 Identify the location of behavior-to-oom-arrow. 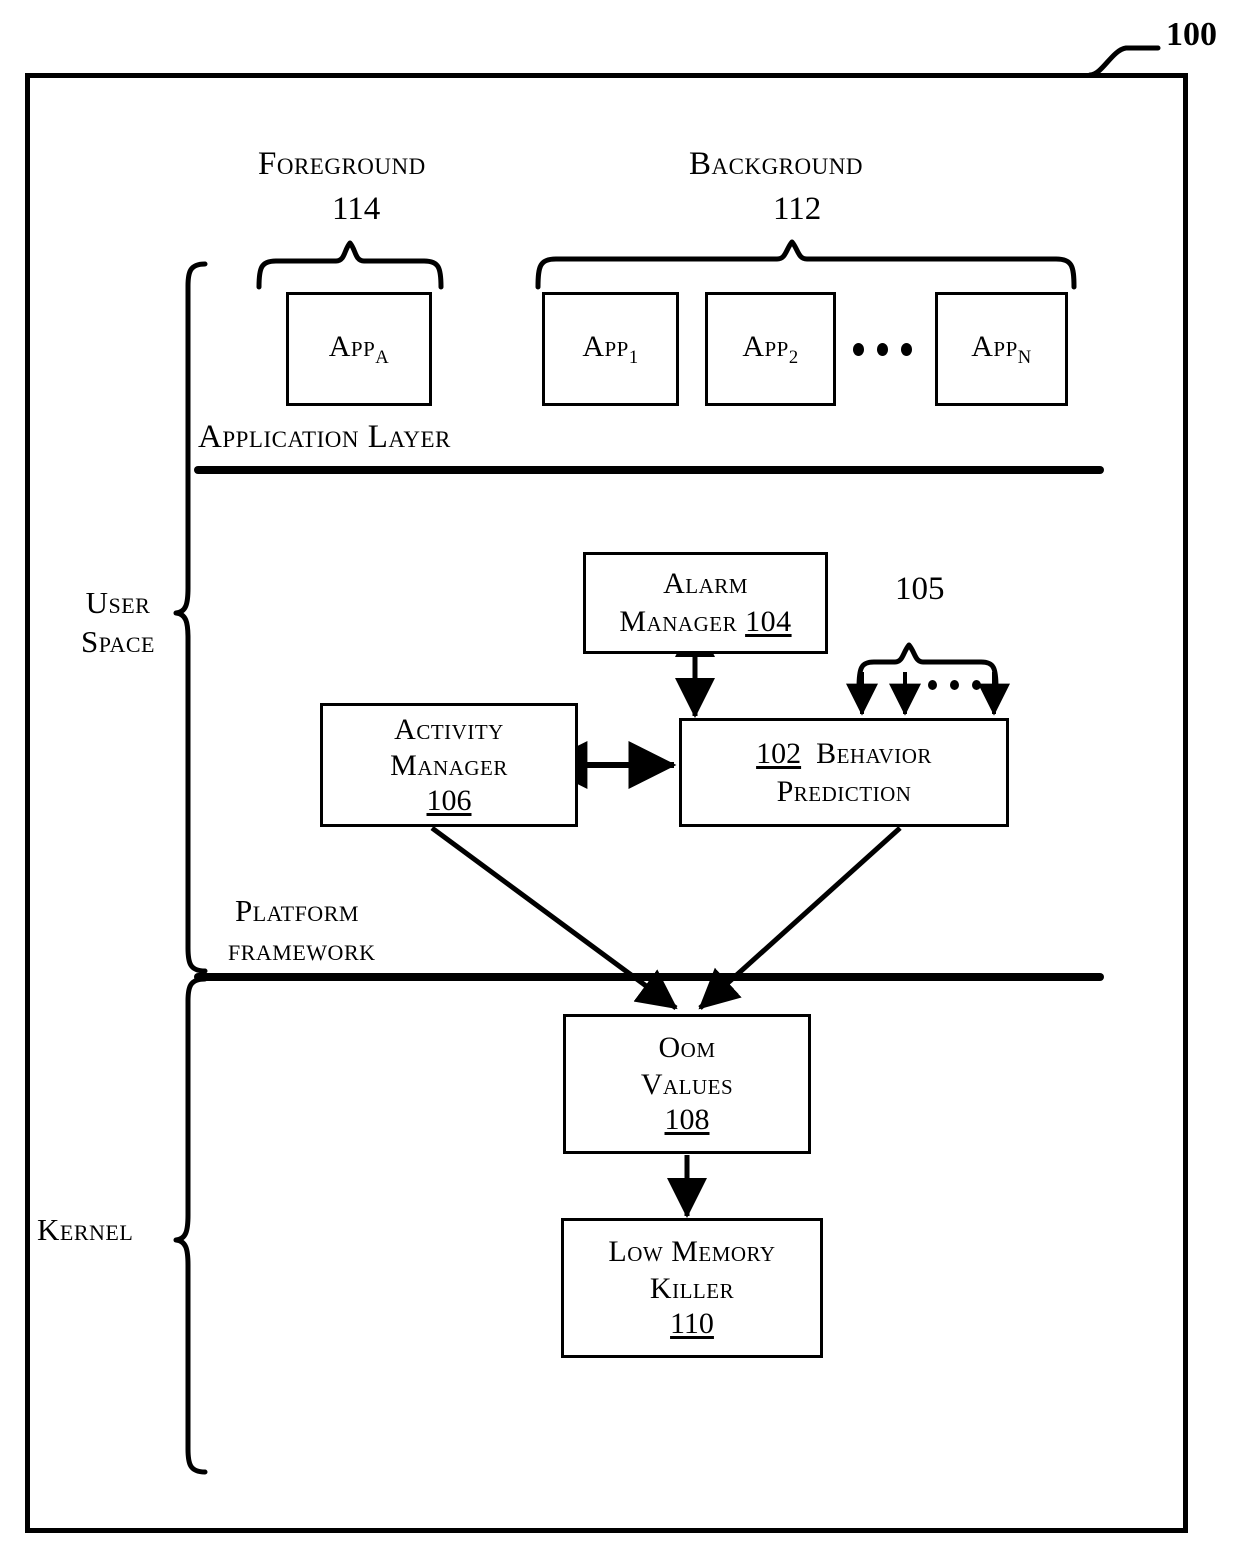
(800, 918).